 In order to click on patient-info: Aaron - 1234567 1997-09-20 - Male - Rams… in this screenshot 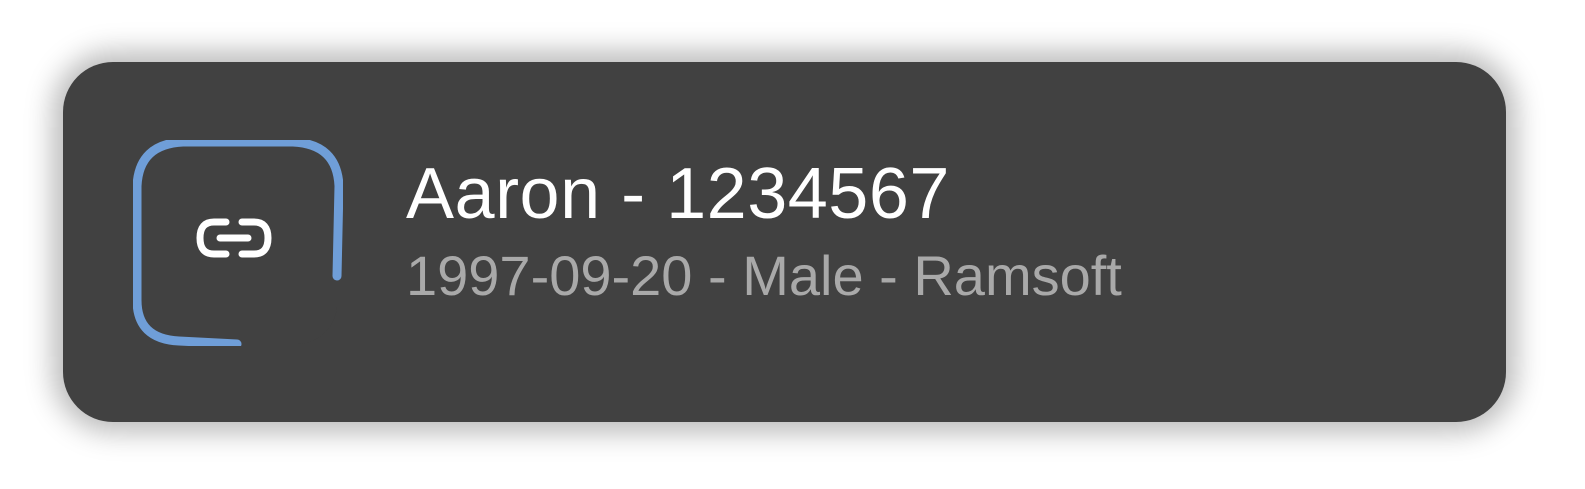, I will do `click(764, 231)`.